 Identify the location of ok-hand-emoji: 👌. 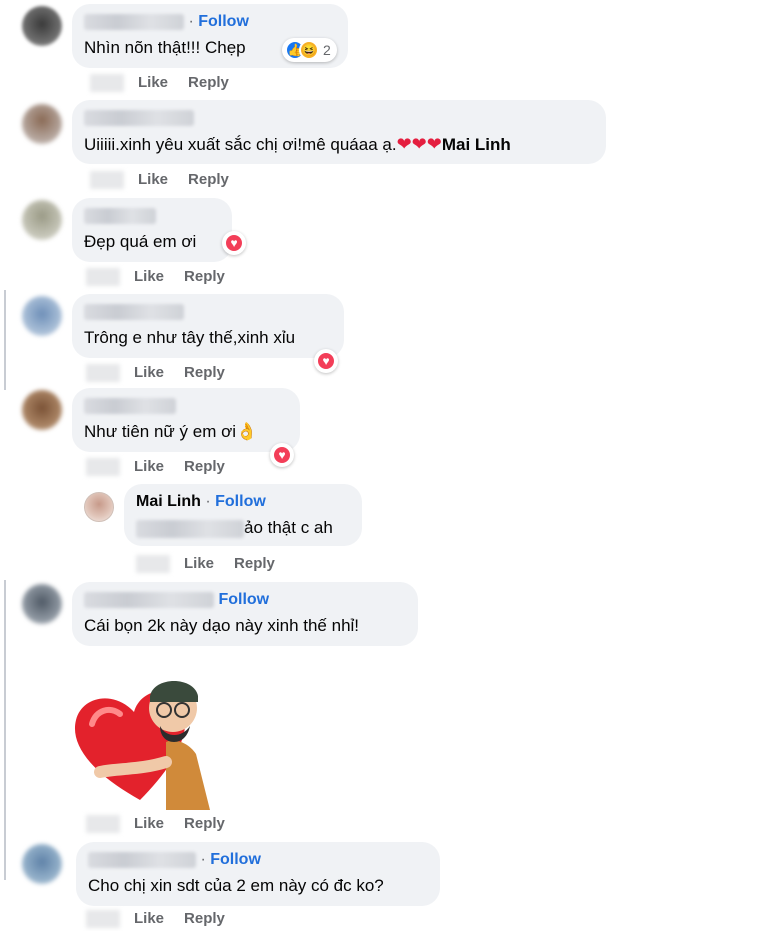
(247, 431).